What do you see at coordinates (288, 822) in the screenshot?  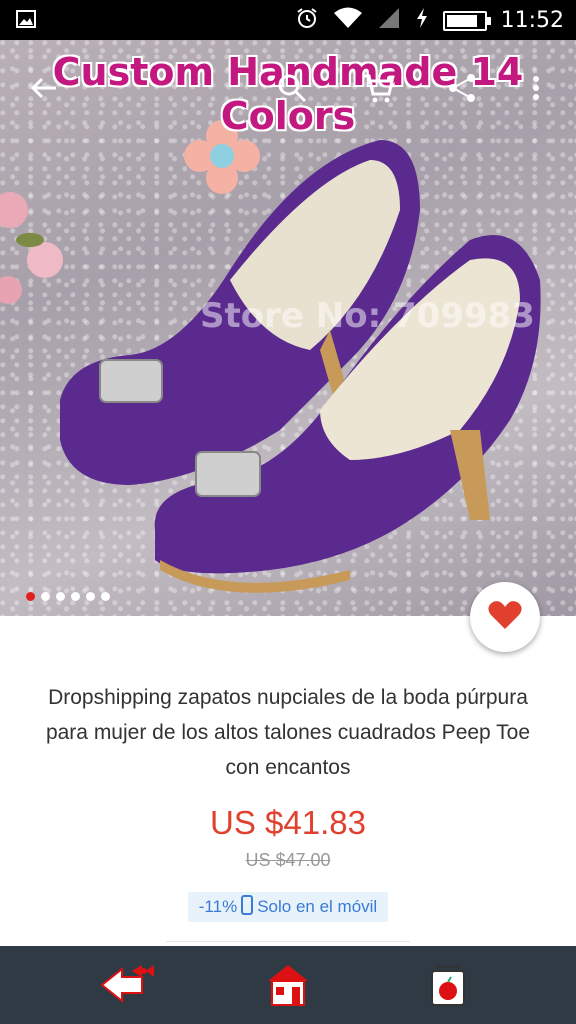 I see `product-price: US $41.83` at bounding box center [288, 822].